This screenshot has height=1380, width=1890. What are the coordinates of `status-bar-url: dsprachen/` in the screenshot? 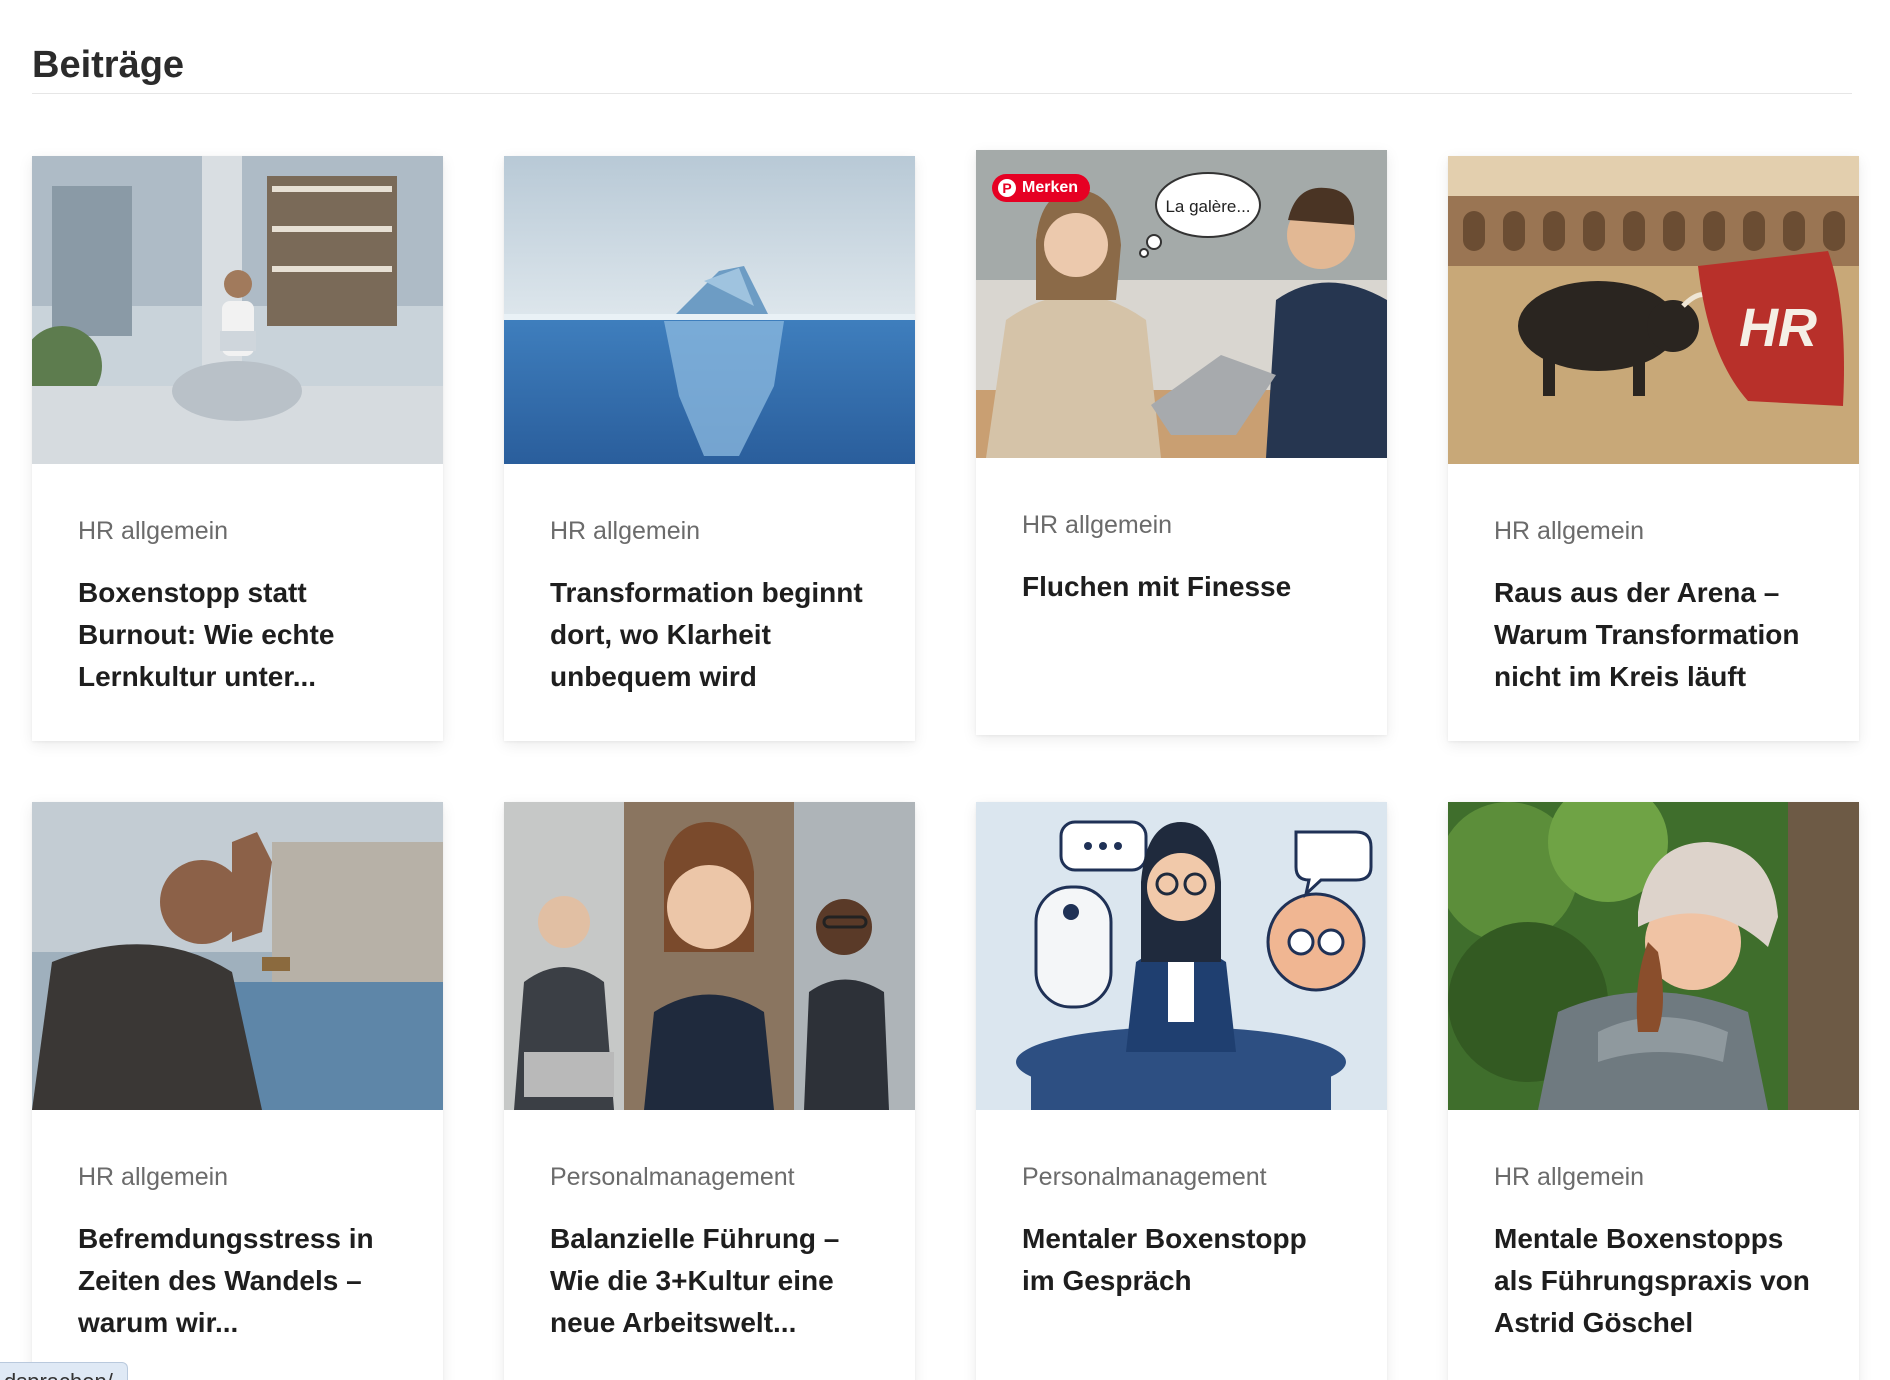 It's located at (64, 1371).